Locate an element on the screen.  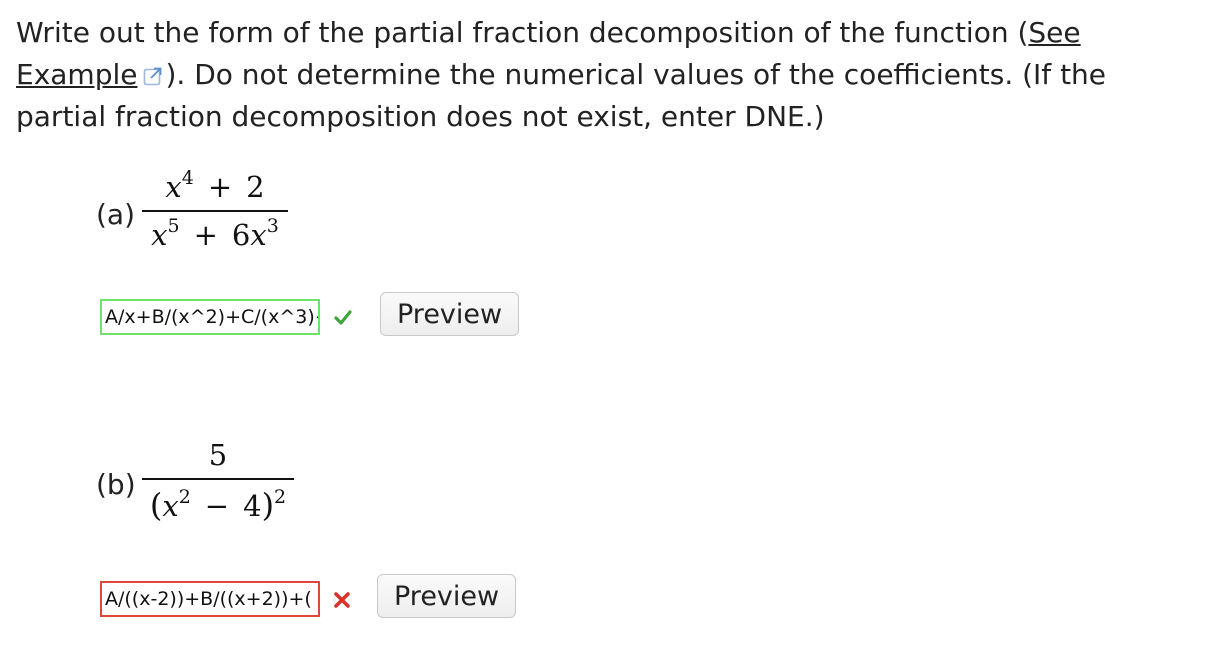
constant: 4 is located at coordinates (252, 506).